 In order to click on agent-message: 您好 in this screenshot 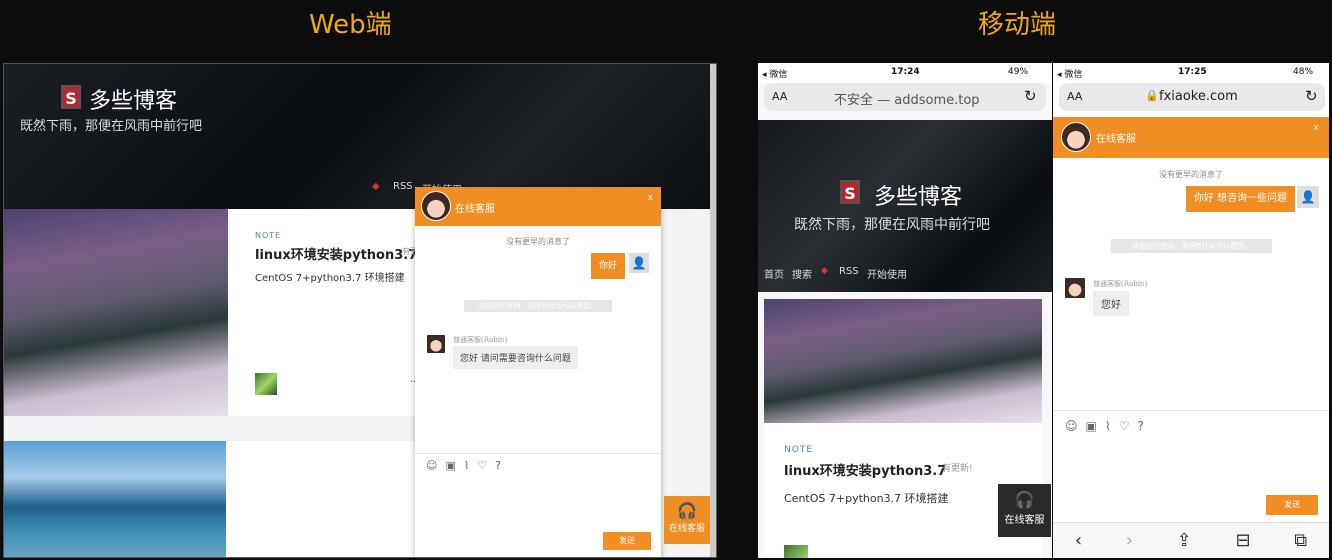, I will do `click(1111, 303)`.